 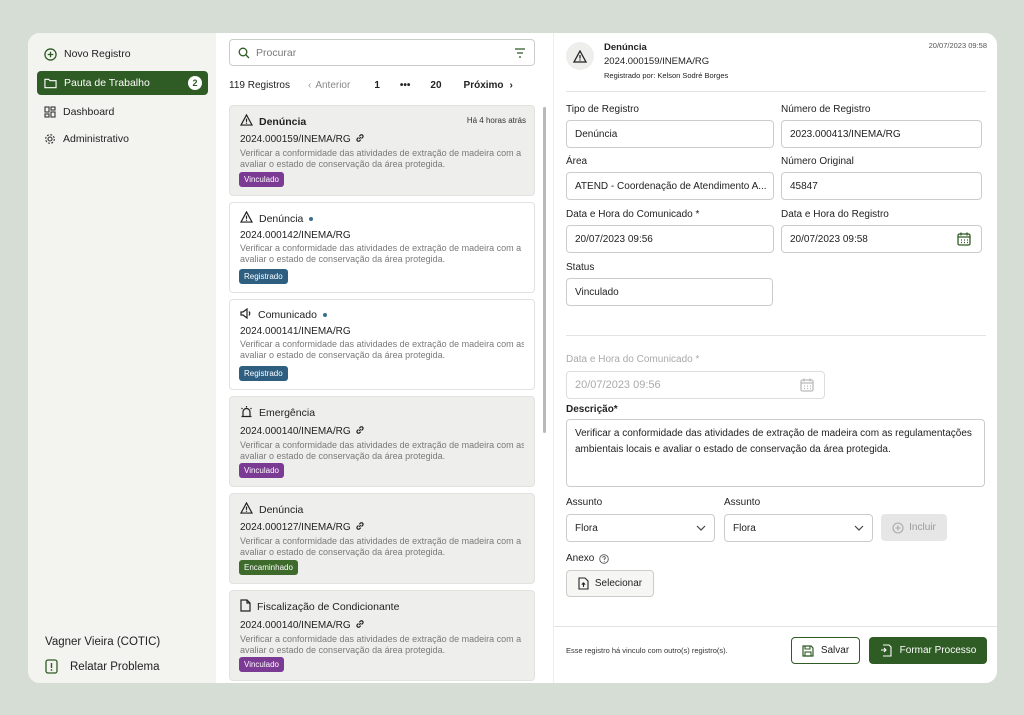 What do you see at coordinates (670, 239) in the screenshot?
I see `dtcom-field: 20/07/2023 09:56` at bounding box center [670, 239].